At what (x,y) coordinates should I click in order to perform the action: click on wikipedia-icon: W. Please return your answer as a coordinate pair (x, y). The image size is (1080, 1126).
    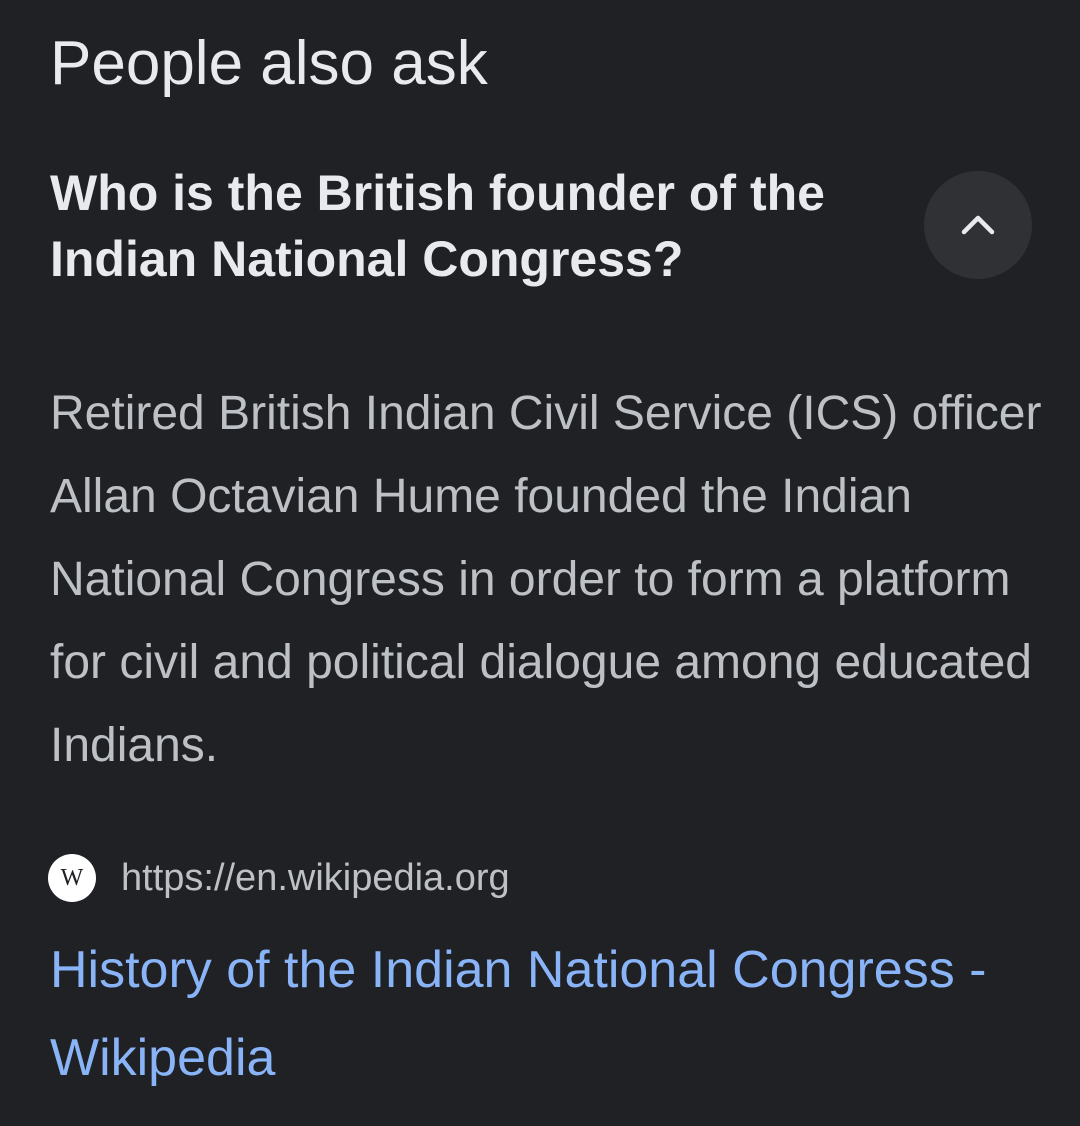
    Looking at the image, I should click on (72, 878).